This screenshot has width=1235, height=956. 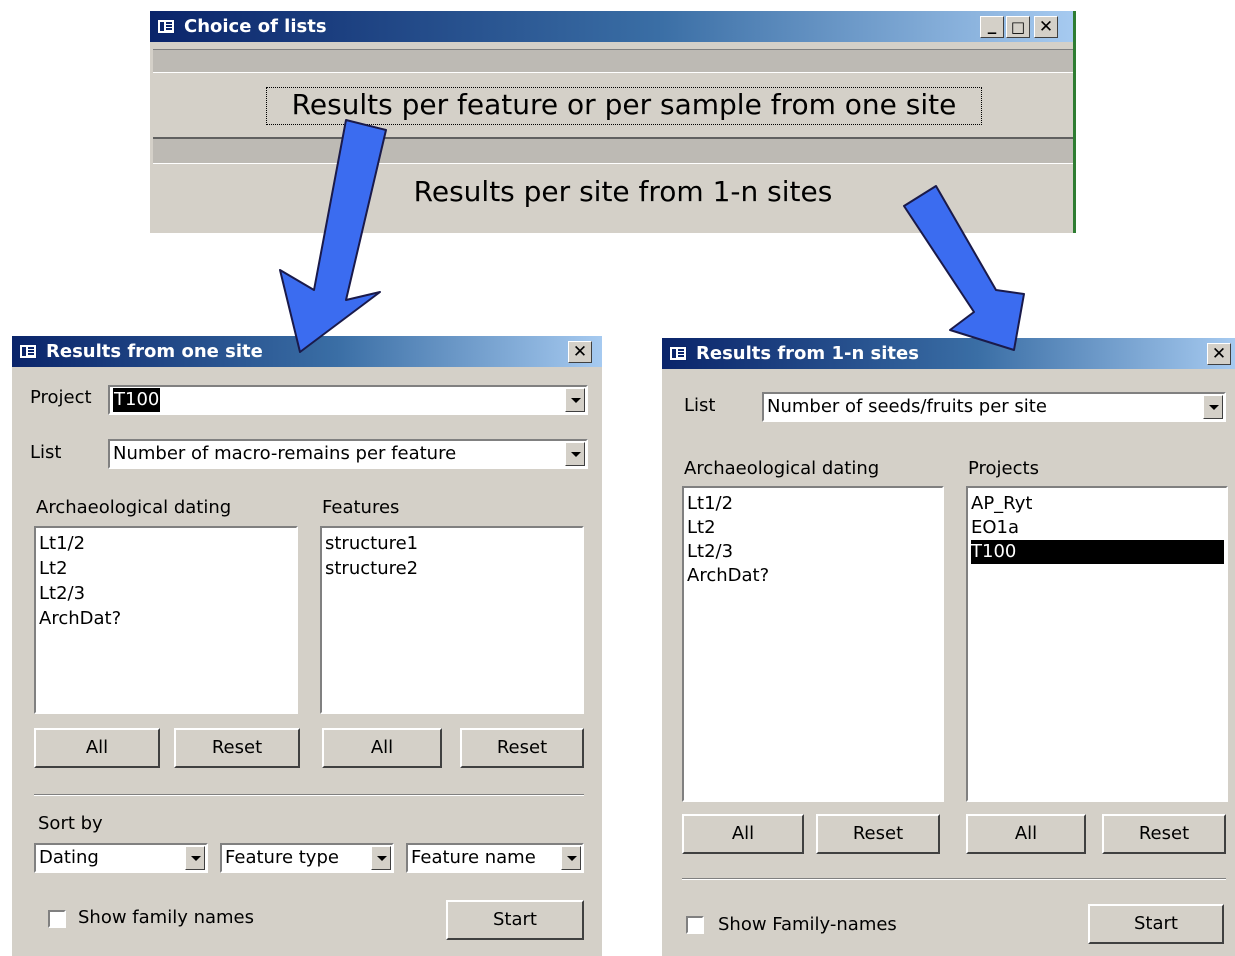 What do you see at coordinates (992, 27) in the screenshot?
I see `minimize-button: _` at bounding box center [992, 27].